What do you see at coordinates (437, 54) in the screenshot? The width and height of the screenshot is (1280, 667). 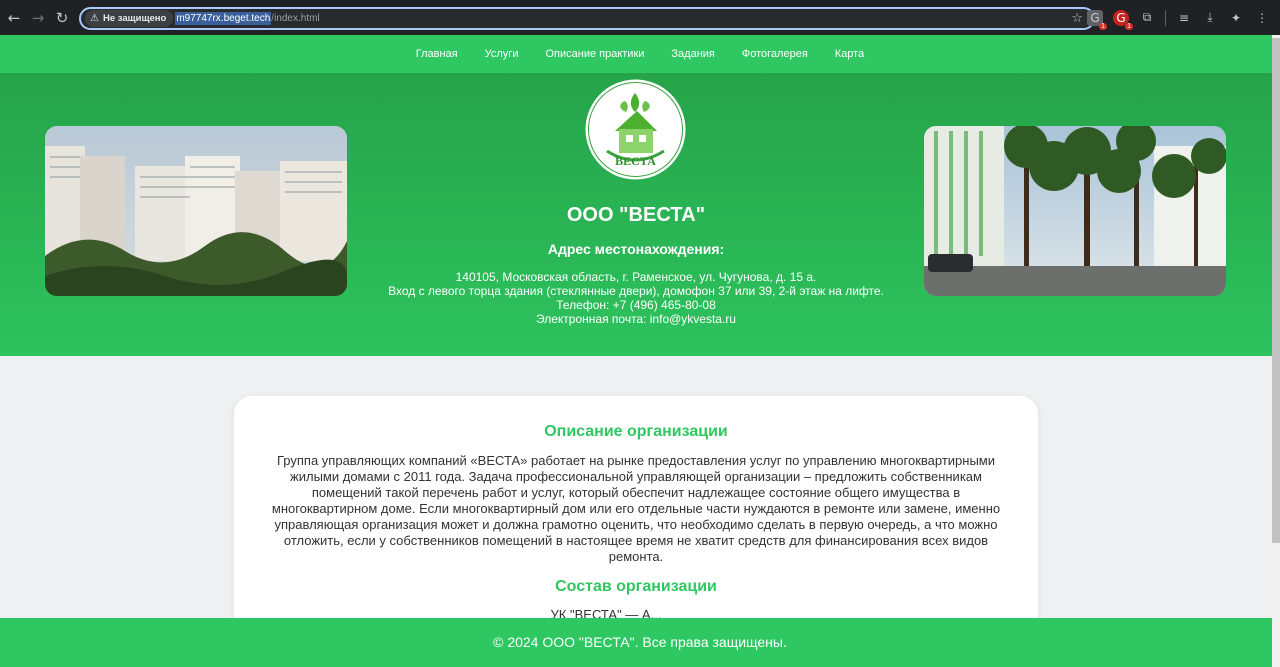 I see `nav-link-home: Главная` at bounding box center [437, 54].